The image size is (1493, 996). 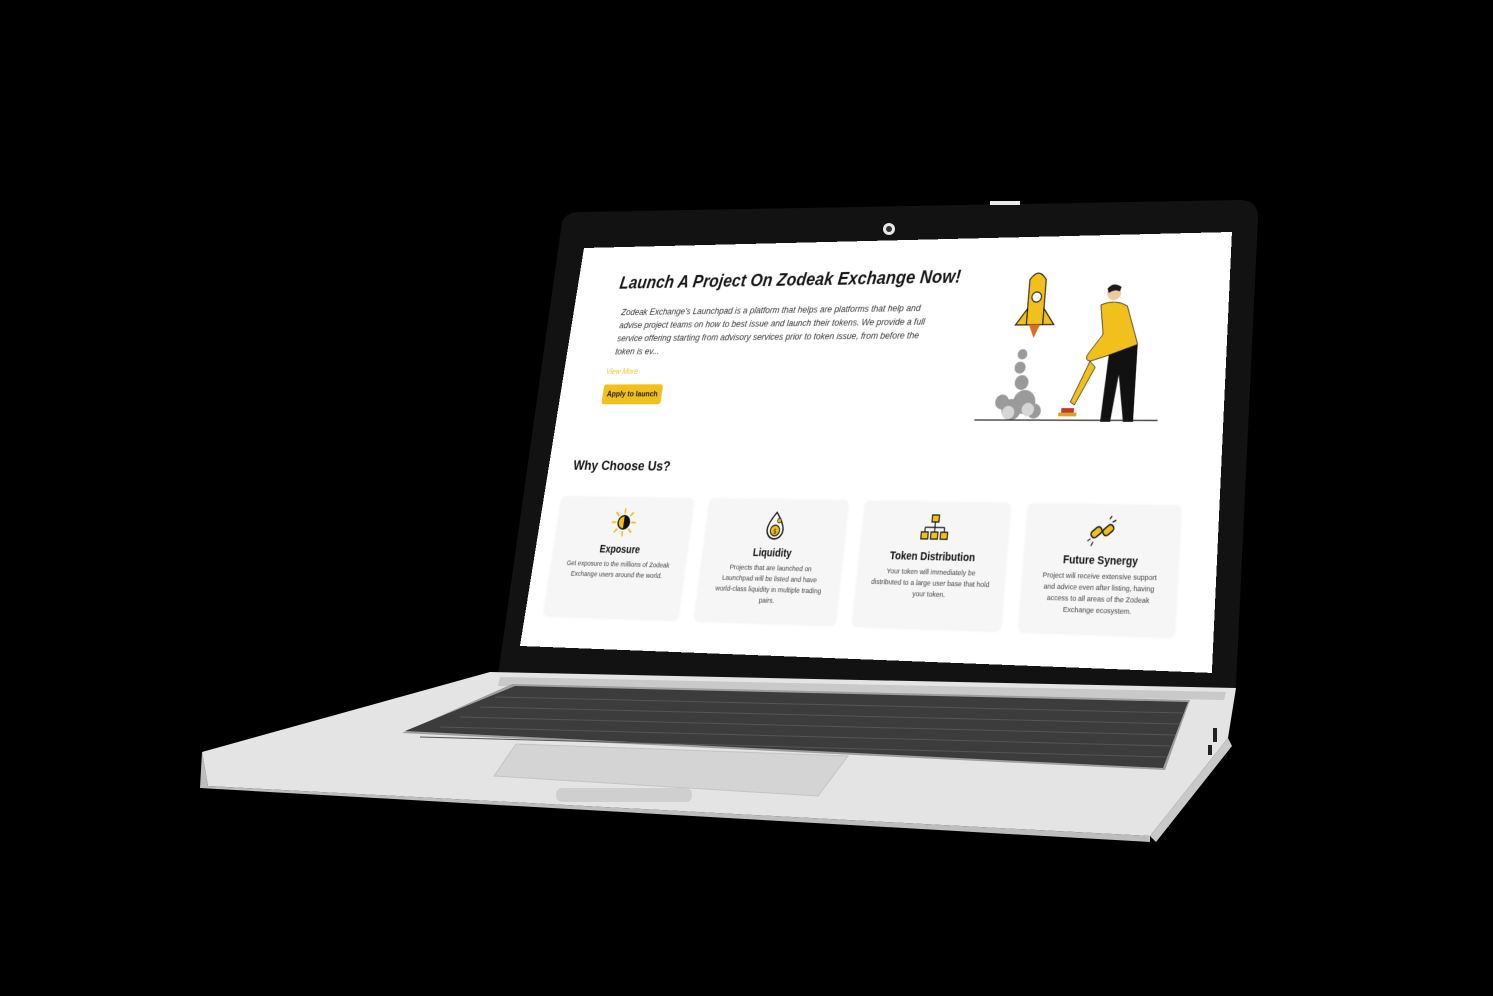 What do you see at coordinates (1074, 345) in the screenshot?
I see `rocket-launch-illustration` at bounding box center [1074, 345].